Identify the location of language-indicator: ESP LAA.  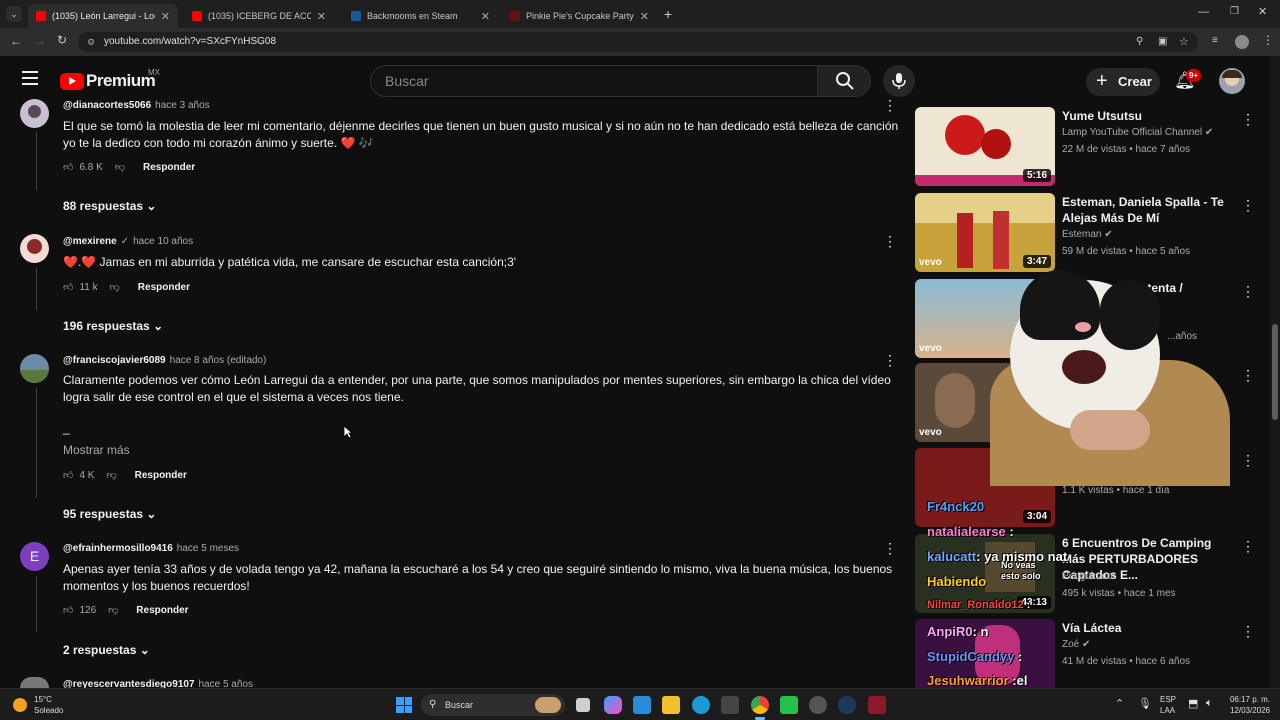
(1168, 705).